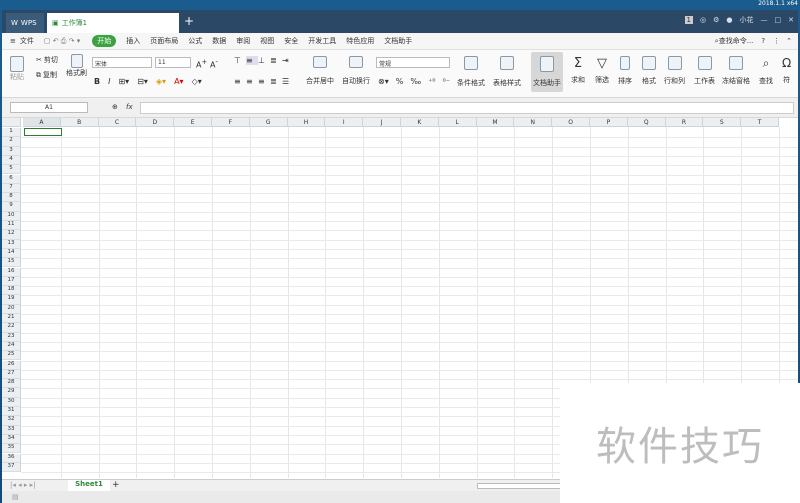 This screenshot has height=503, width=800. What do you see at coordinates (11, 439) in the screenshot?
I see `row-header-34: 34` at bounding box center [11, 439].